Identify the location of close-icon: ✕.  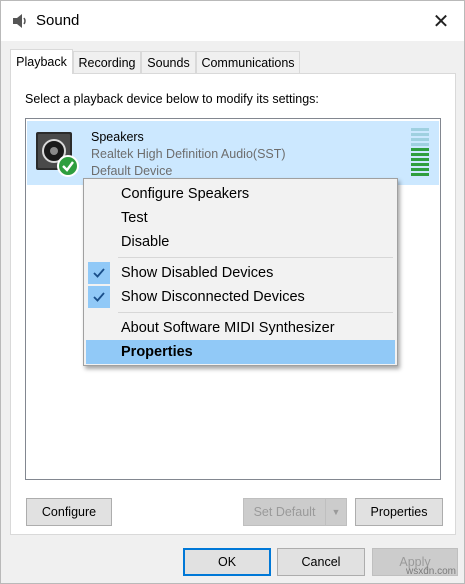
(441, 21).